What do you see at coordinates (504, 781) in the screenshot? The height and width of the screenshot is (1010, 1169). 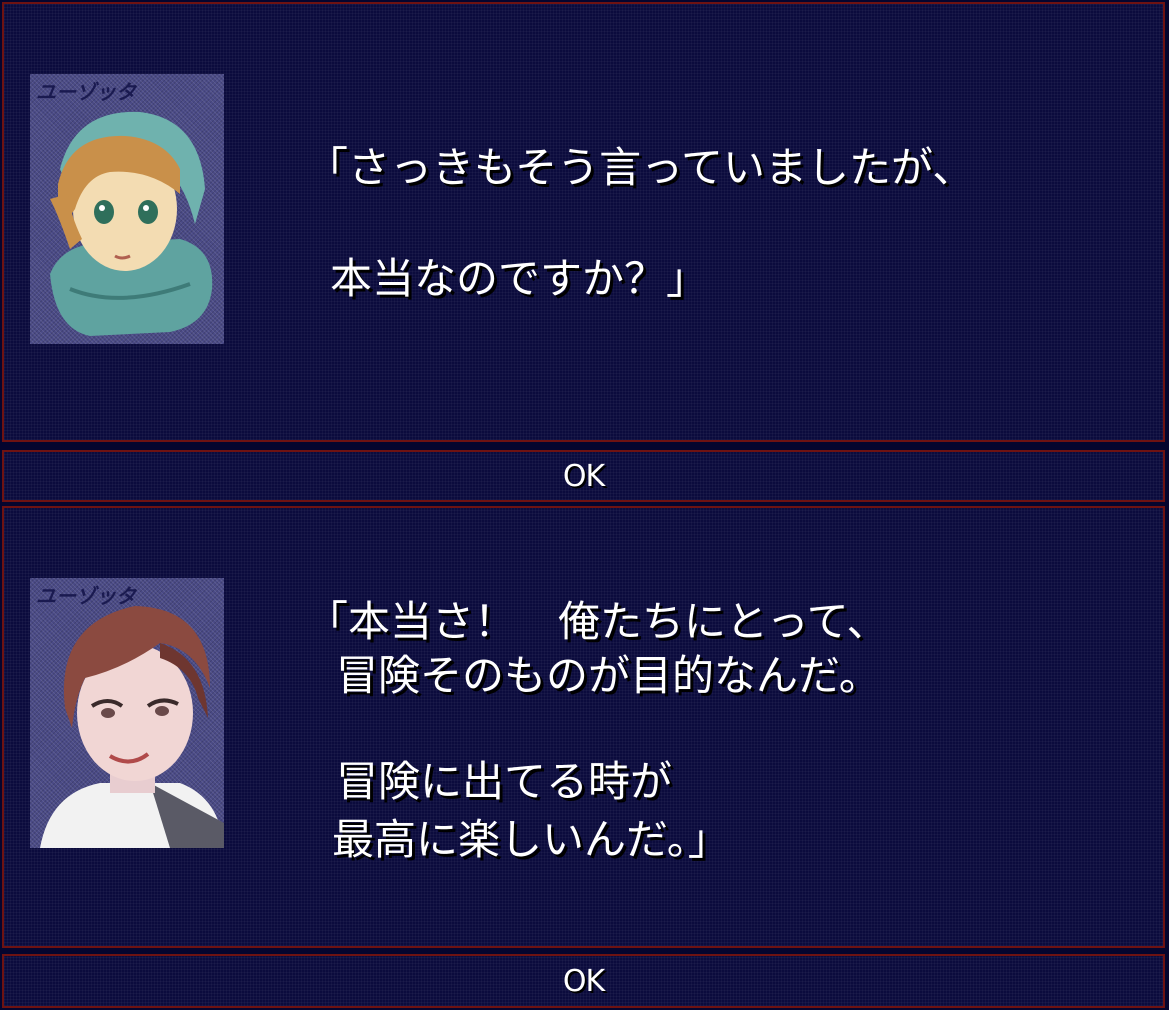 I see `dialog-2-line-3: 冒険に出てる時が` at bounding box center [504, 781].